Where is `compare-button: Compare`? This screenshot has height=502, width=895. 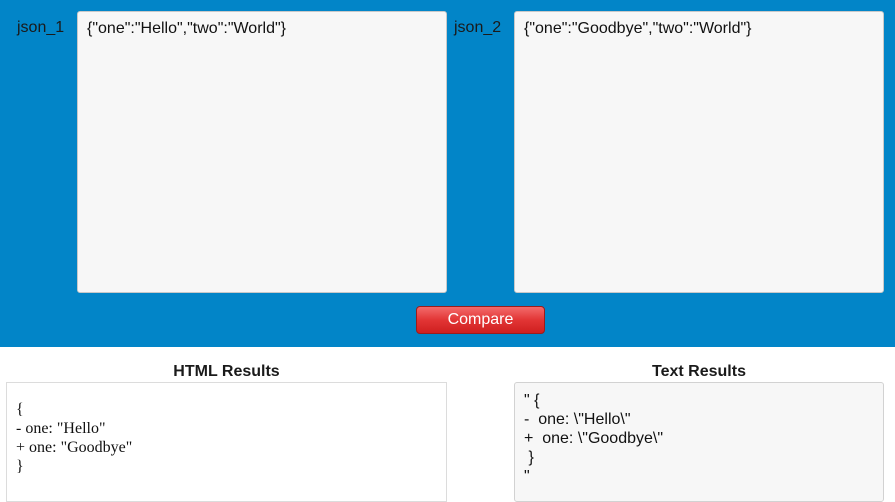 compare-button: Compare is located at coordinates (480, 320).